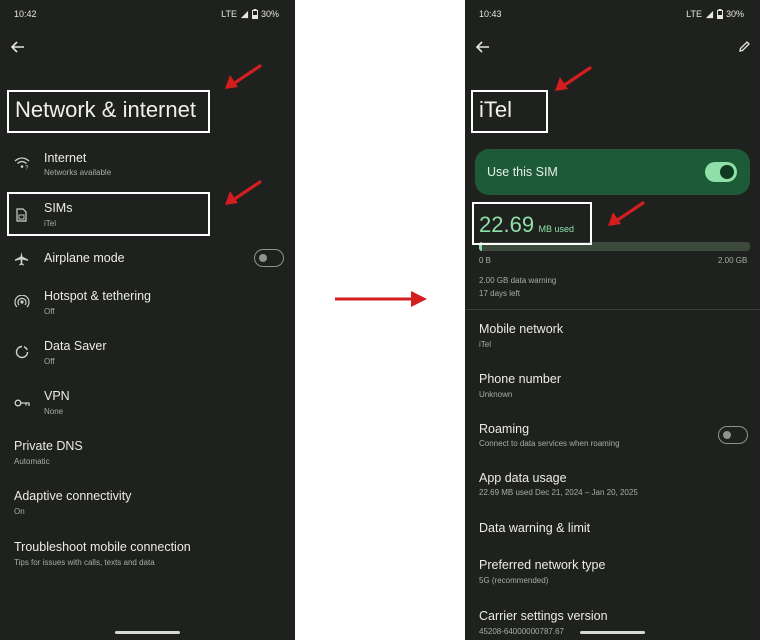  What do you see at coordinates (57, 396) in the screenshot?
I see `item-title: VPN` at bounding box center [57, 396].